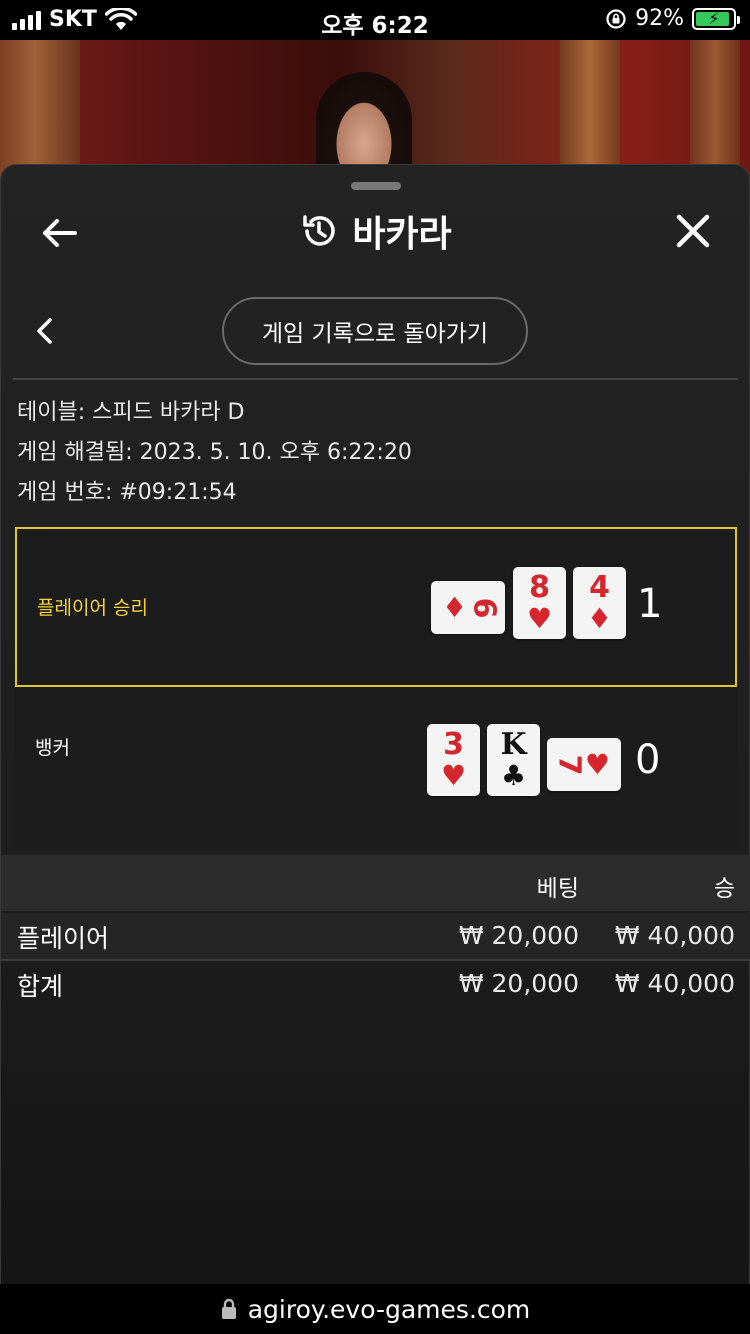 The image size is (750, 1334). I want to click on card-player-1: ♦ 6, so click(468, 607).